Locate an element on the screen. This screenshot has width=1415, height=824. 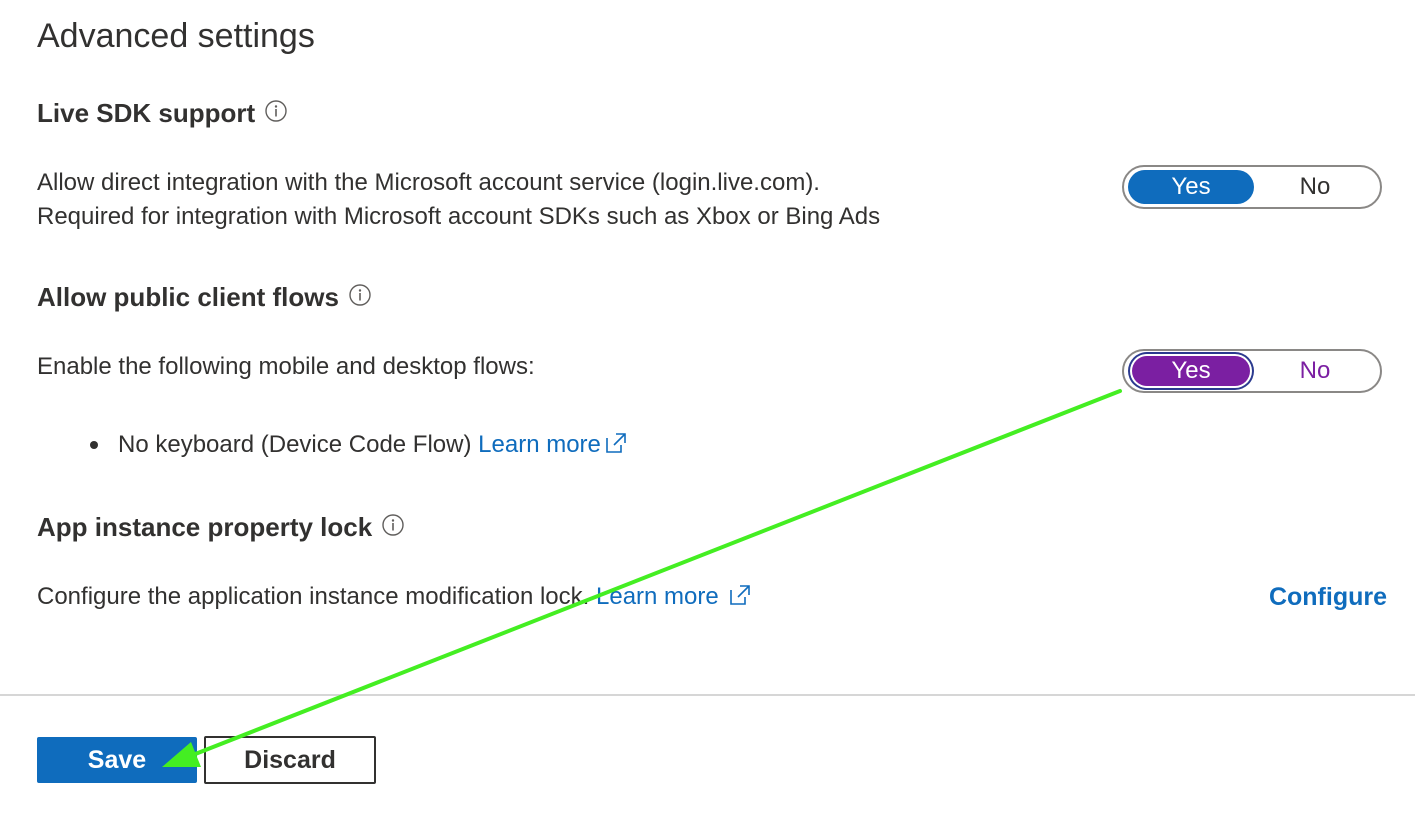
page-title: Advanced settings is located at coordinates (176, 36).